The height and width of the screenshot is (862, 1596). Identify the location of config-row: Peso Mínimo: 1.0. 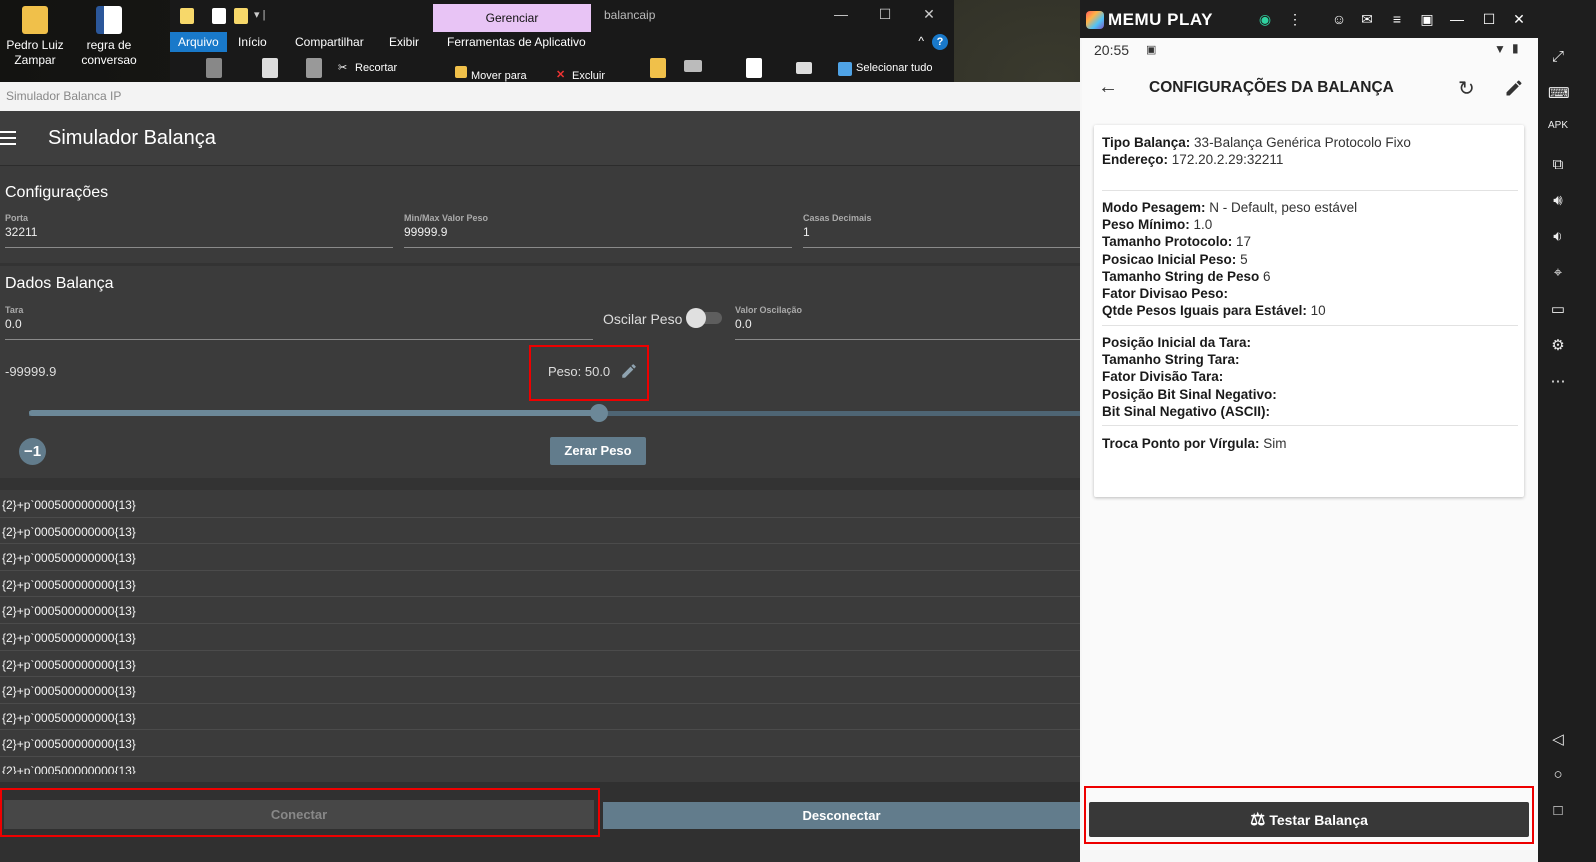
(1157, 224).